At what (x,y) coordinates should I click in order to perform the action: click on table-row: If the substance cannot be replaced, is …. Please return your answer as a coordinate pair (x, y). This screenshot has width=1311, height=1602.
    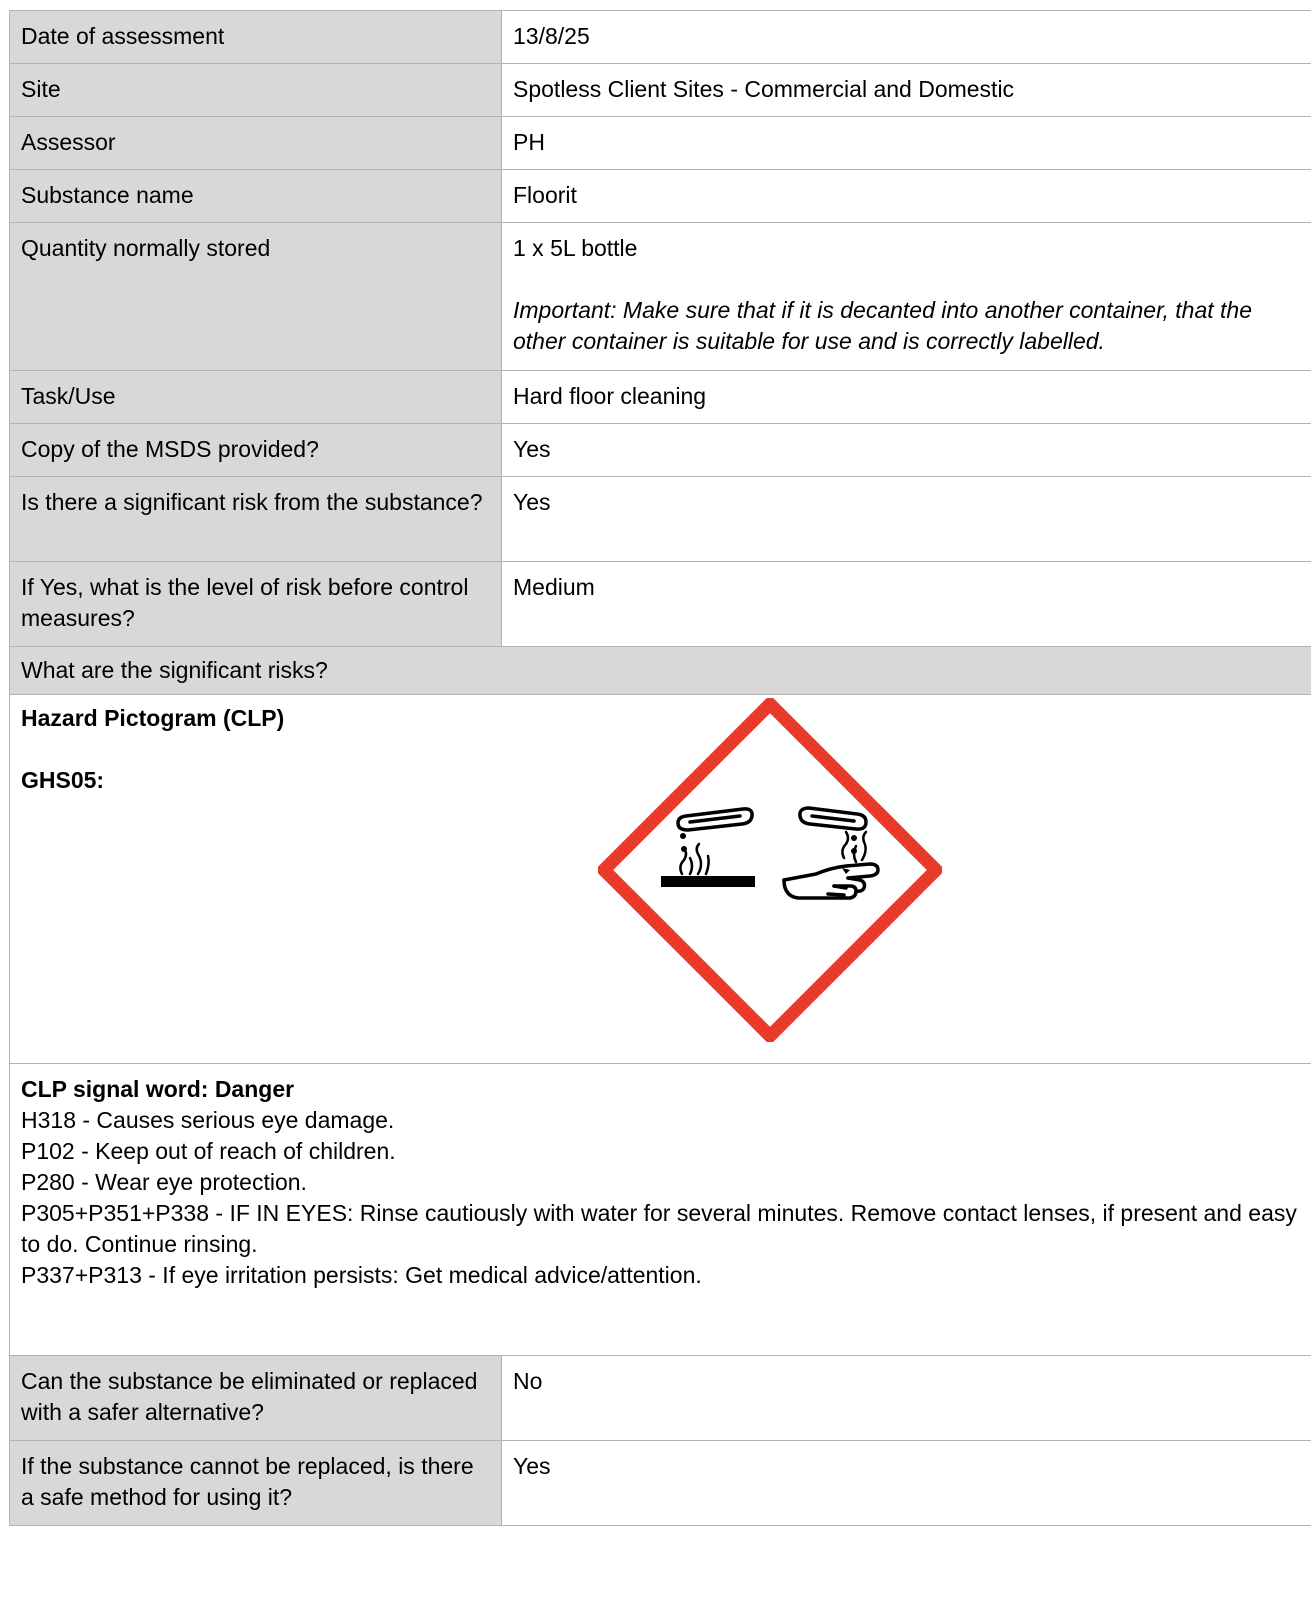
    Looking at the image, I should click on (660, 1483).